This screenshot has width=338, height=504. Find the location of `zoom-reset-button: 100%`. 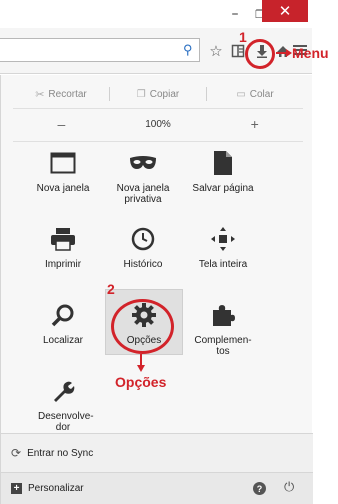

zoom-reset-button: 100% is located at coordinates (158, 124).